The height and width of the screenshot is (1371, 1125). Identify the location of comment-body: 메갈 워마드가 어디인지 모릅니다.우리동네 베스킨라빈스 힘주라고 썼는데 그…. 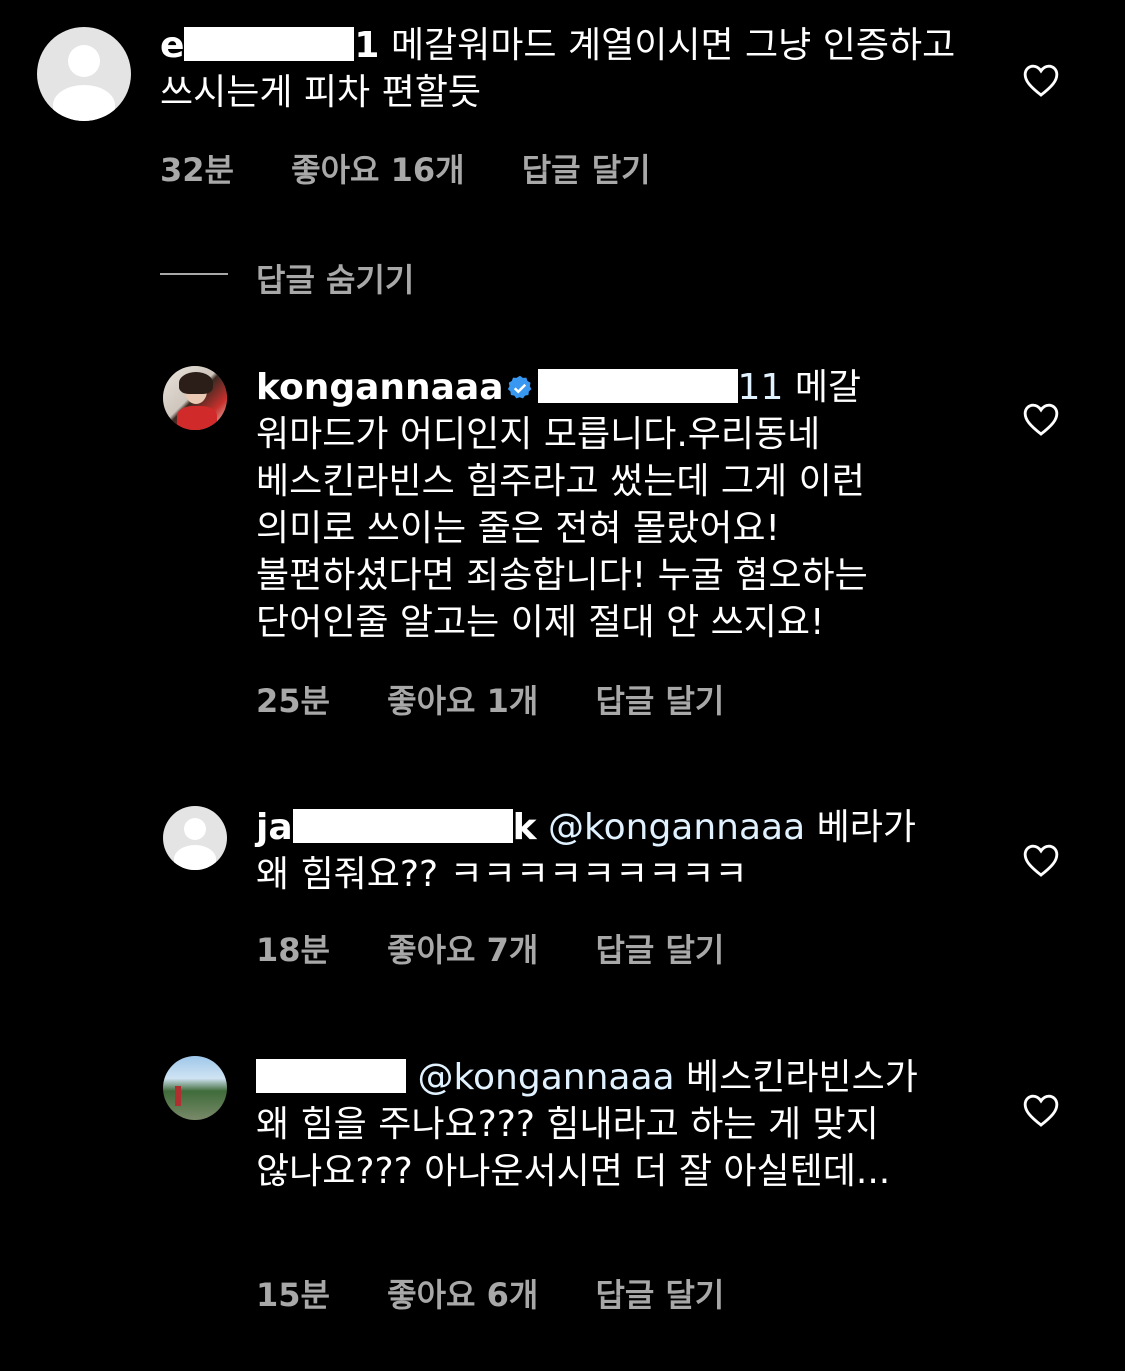
(562, 505).